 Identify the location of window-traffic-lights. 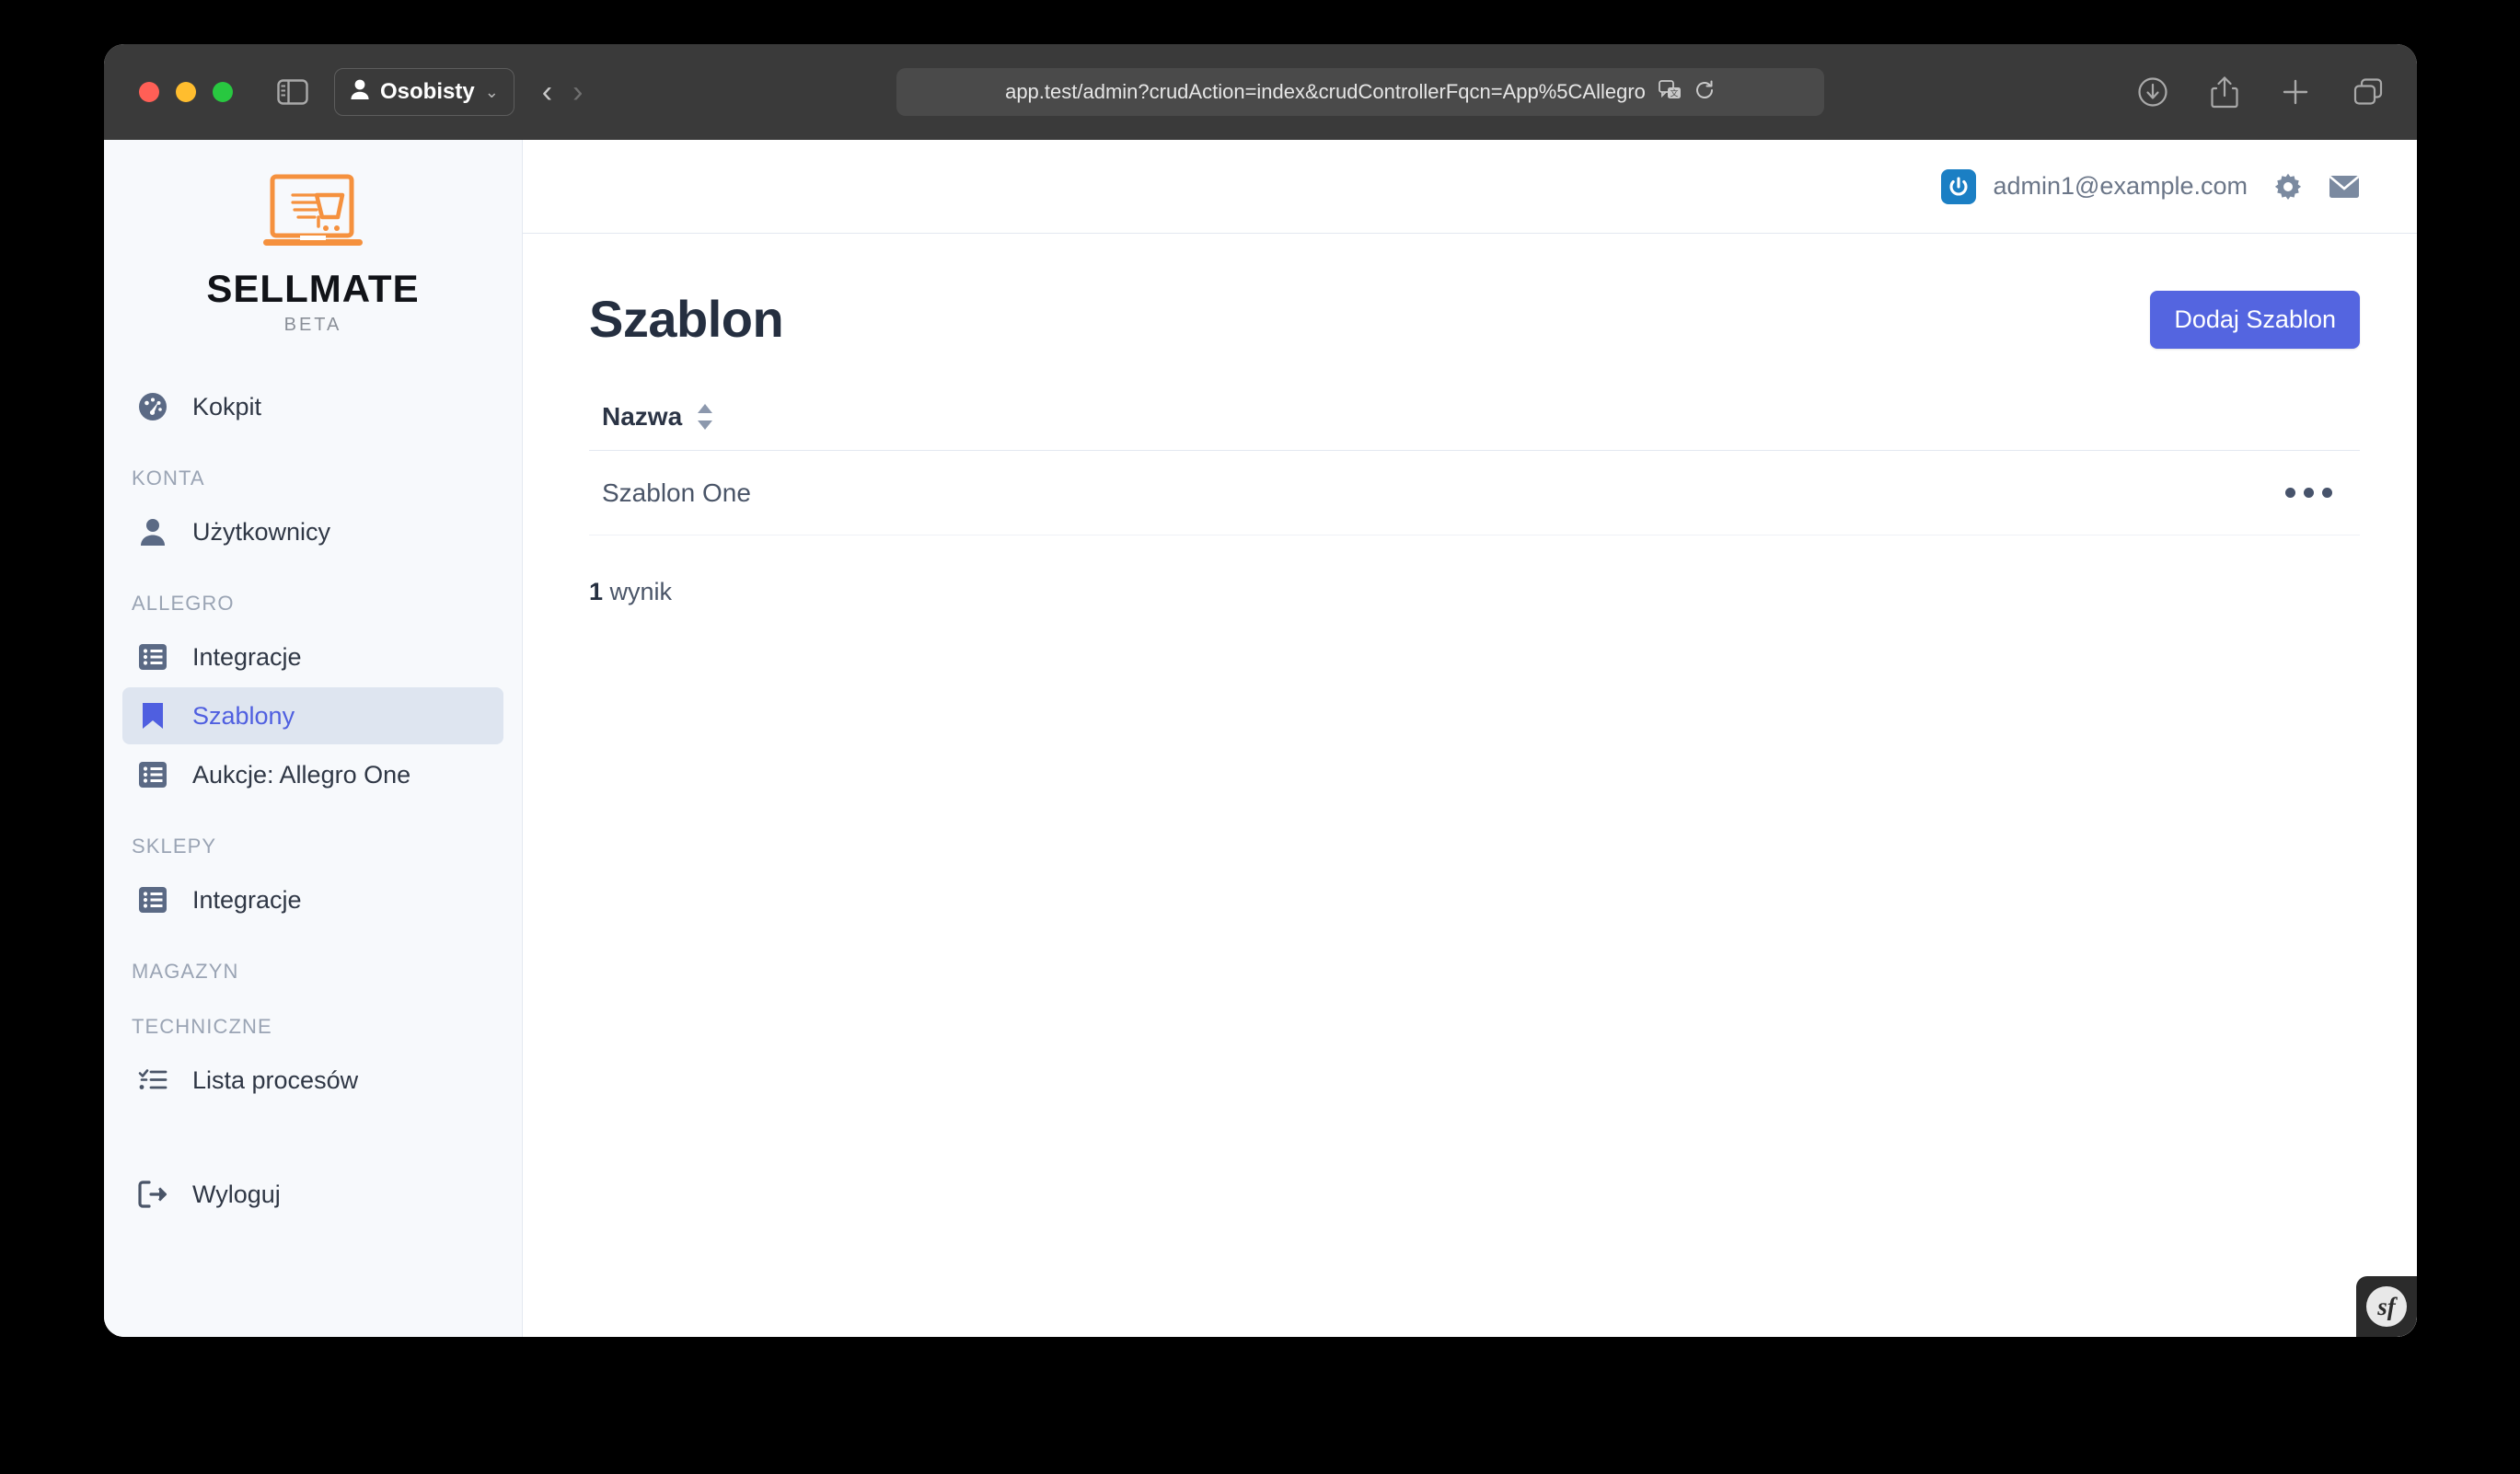
(186, 92).